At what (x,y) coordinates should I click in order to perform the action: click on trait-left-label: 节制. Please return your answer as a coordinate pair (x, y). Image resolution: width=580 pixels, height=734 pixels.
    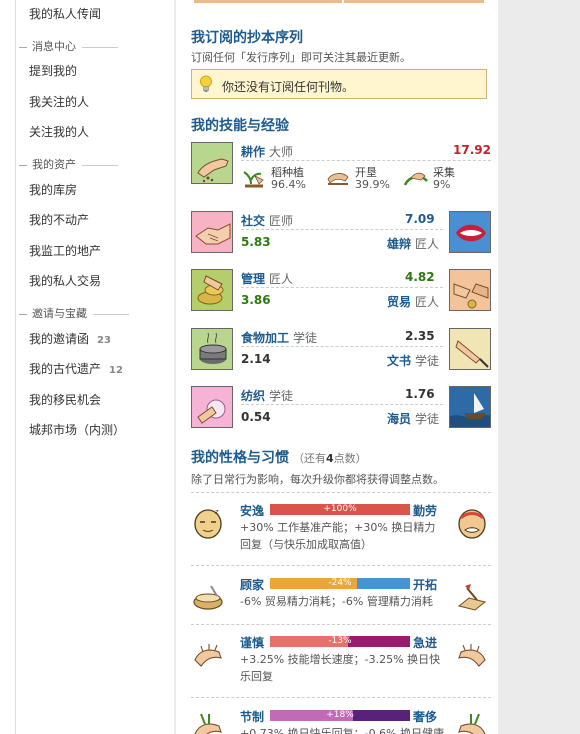
    Looking at the image, I should click on (252, 717).